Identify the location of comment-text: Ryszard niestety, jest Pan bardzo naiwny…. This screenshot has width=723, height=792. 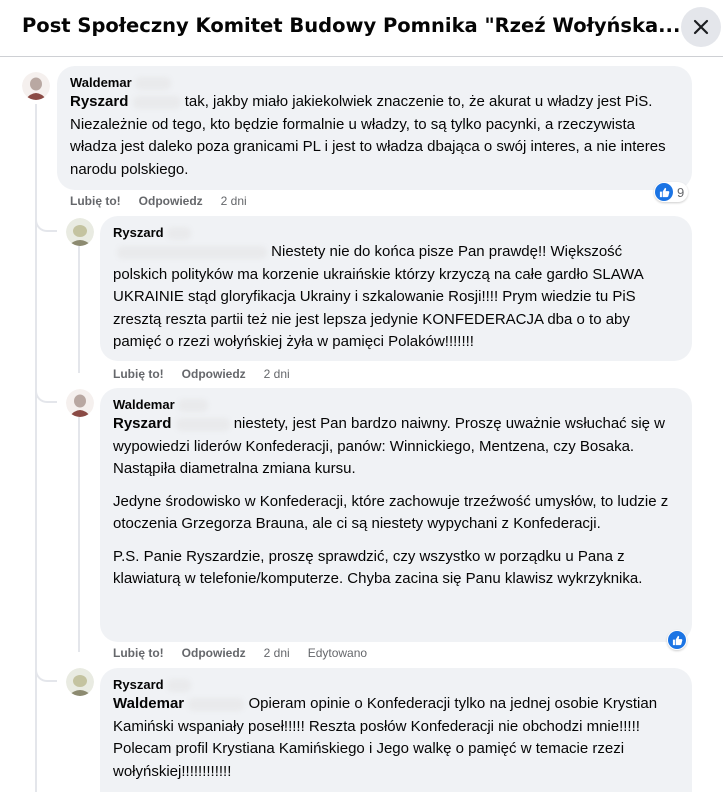
(389, 446).